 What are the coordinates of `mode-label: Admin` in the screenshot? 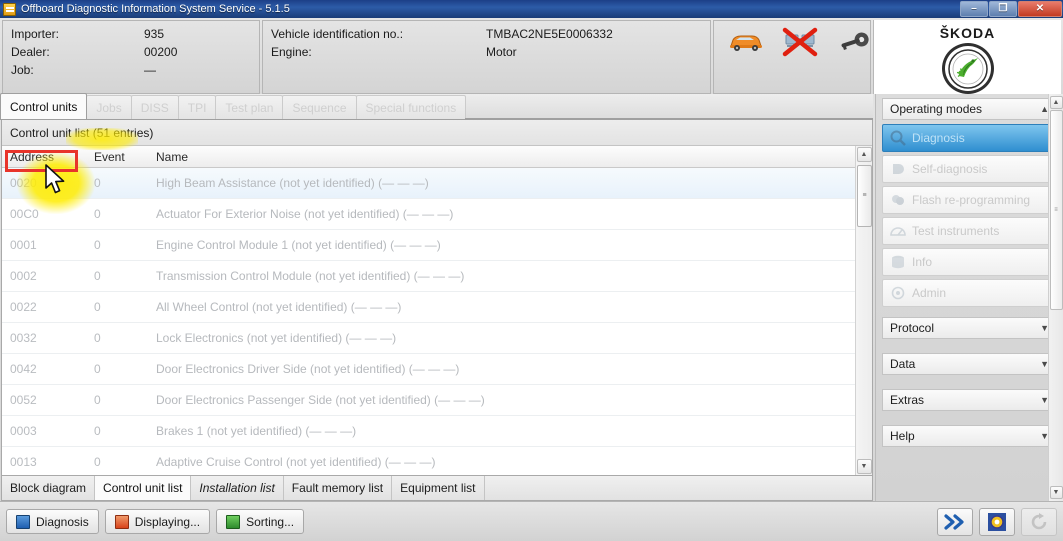 It's located at (929, 293).